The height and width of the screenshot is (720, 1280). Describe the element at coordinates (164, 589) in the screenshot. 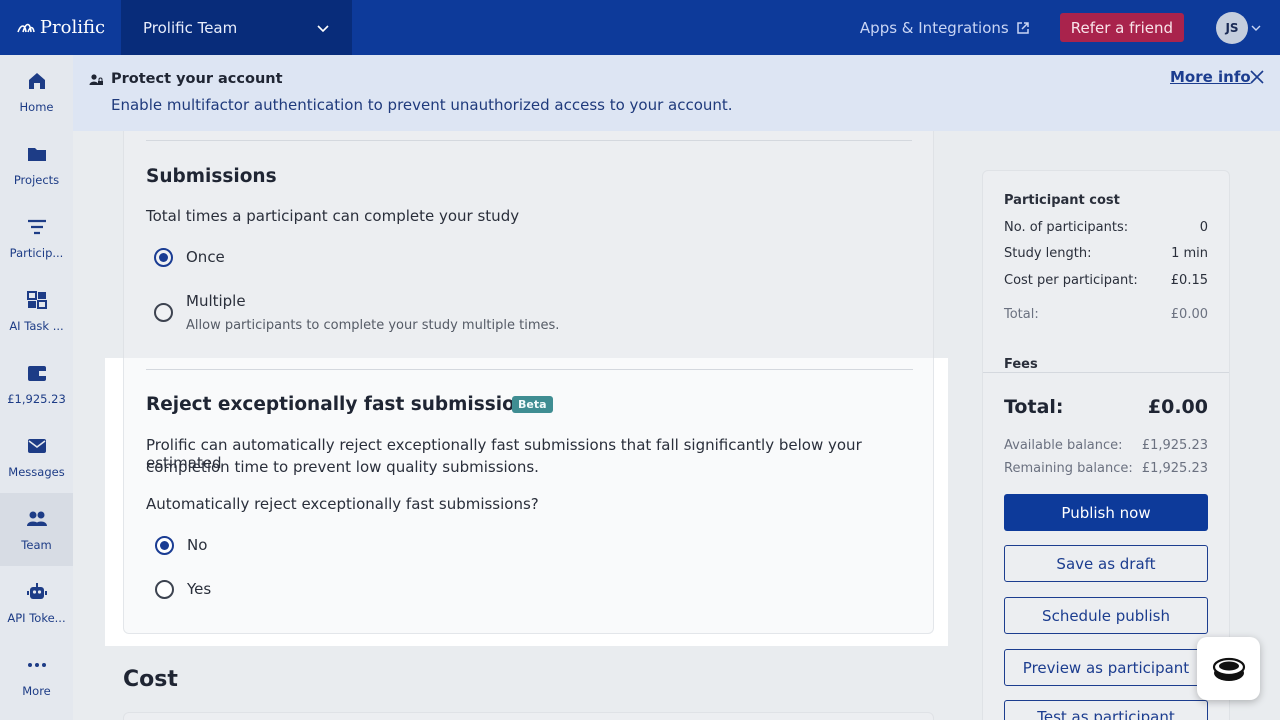

I see `radio-yes` at that location.